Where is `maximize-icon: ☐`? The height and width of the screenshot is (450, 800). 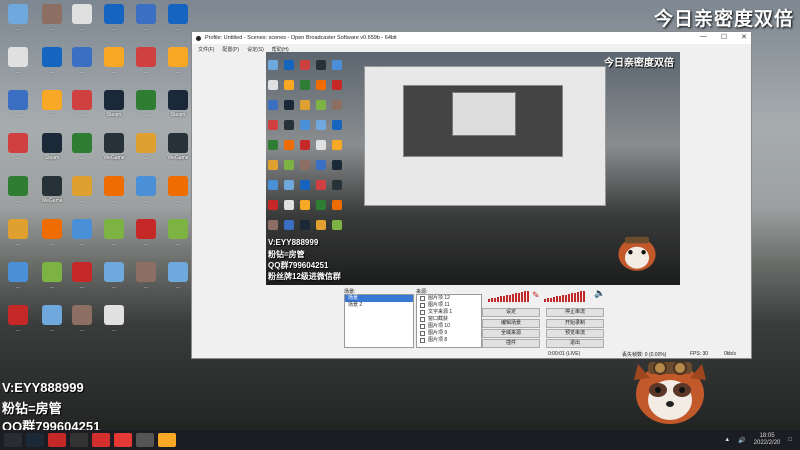
maximize-icon: ☐ is located at coordinates (724, 37).